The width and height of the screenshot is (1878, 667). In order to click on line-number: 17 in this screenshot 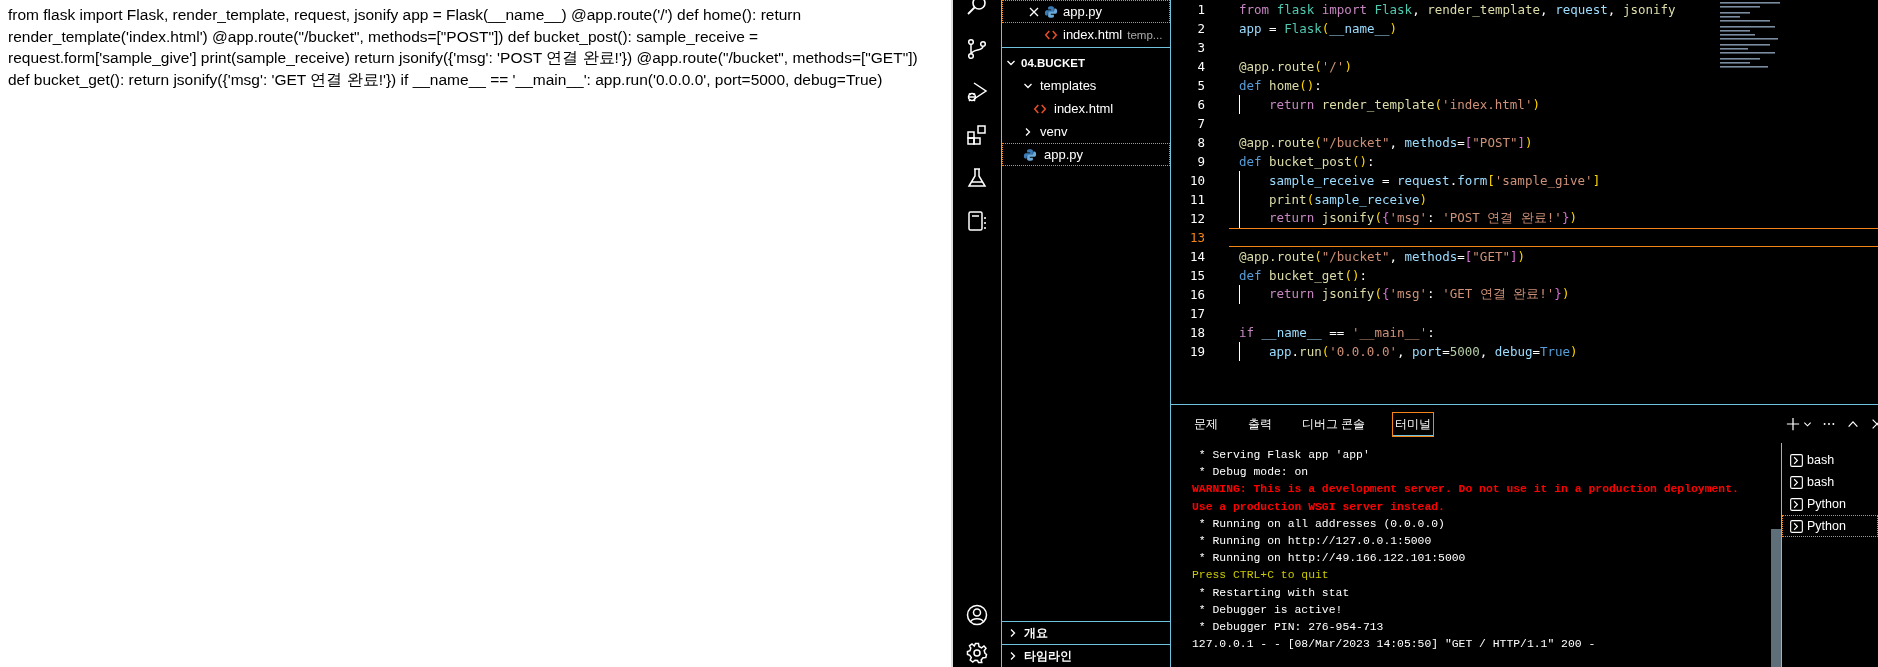, I will do `click(1196, 313)`.